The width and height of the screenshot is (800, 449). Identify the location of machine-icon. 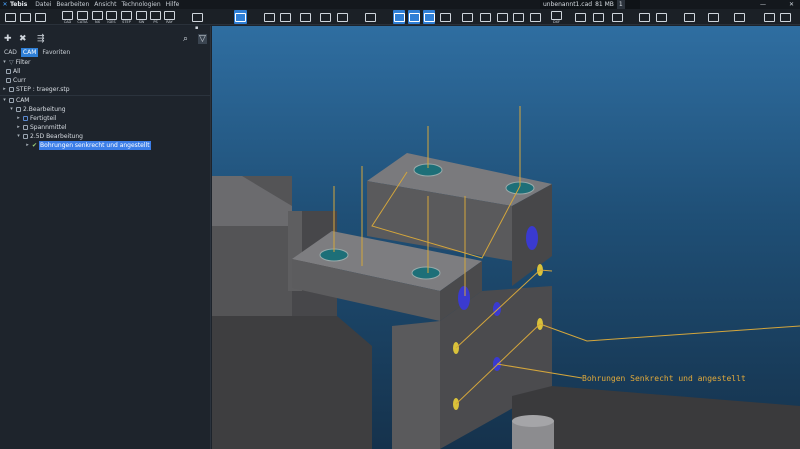
(325, 17).